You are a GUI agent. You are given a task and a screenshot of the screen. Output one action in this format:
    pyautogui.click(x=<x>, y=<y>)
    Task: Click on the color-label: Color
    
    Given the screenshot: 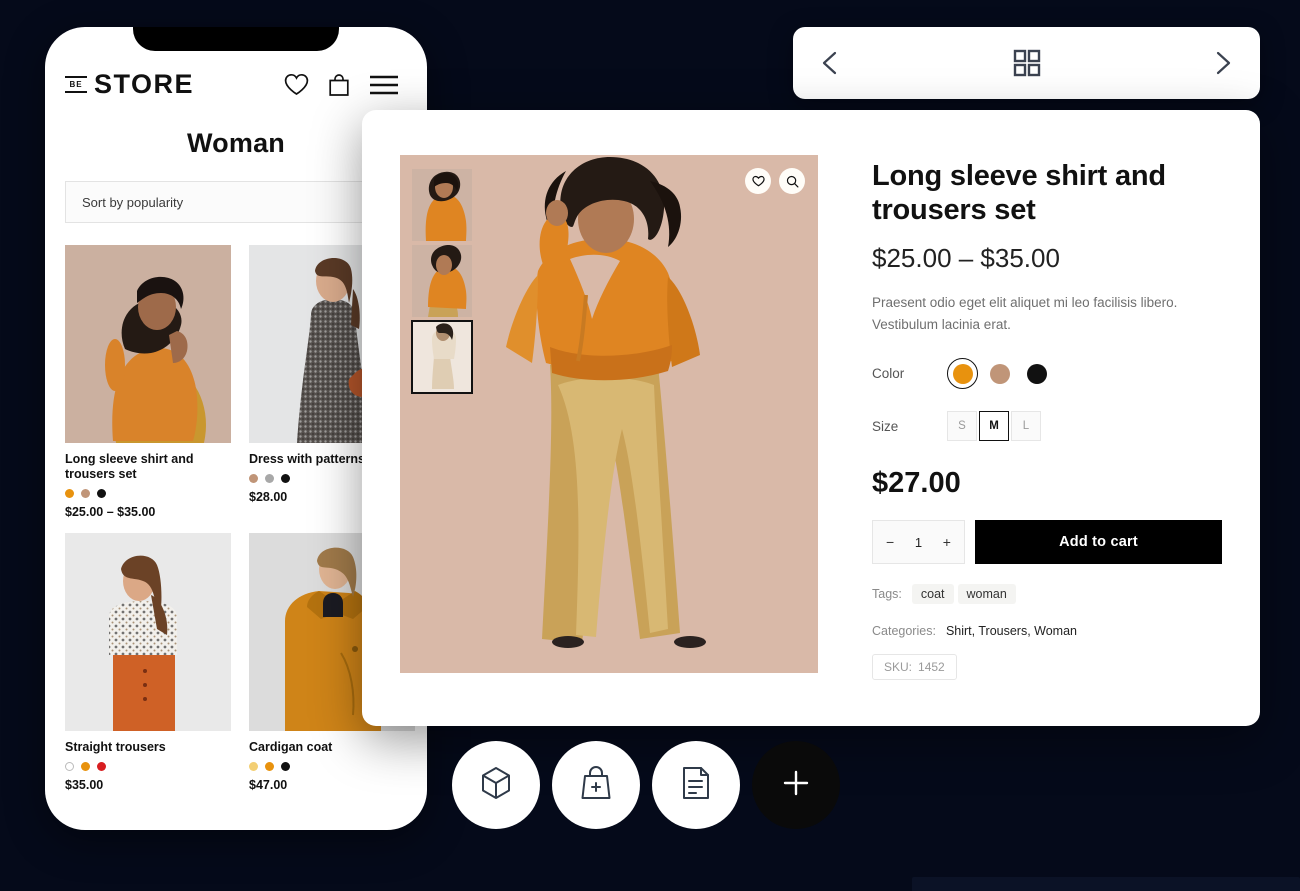 What is the action you would take?
    pyautogui.click(x=888, y=373)
    